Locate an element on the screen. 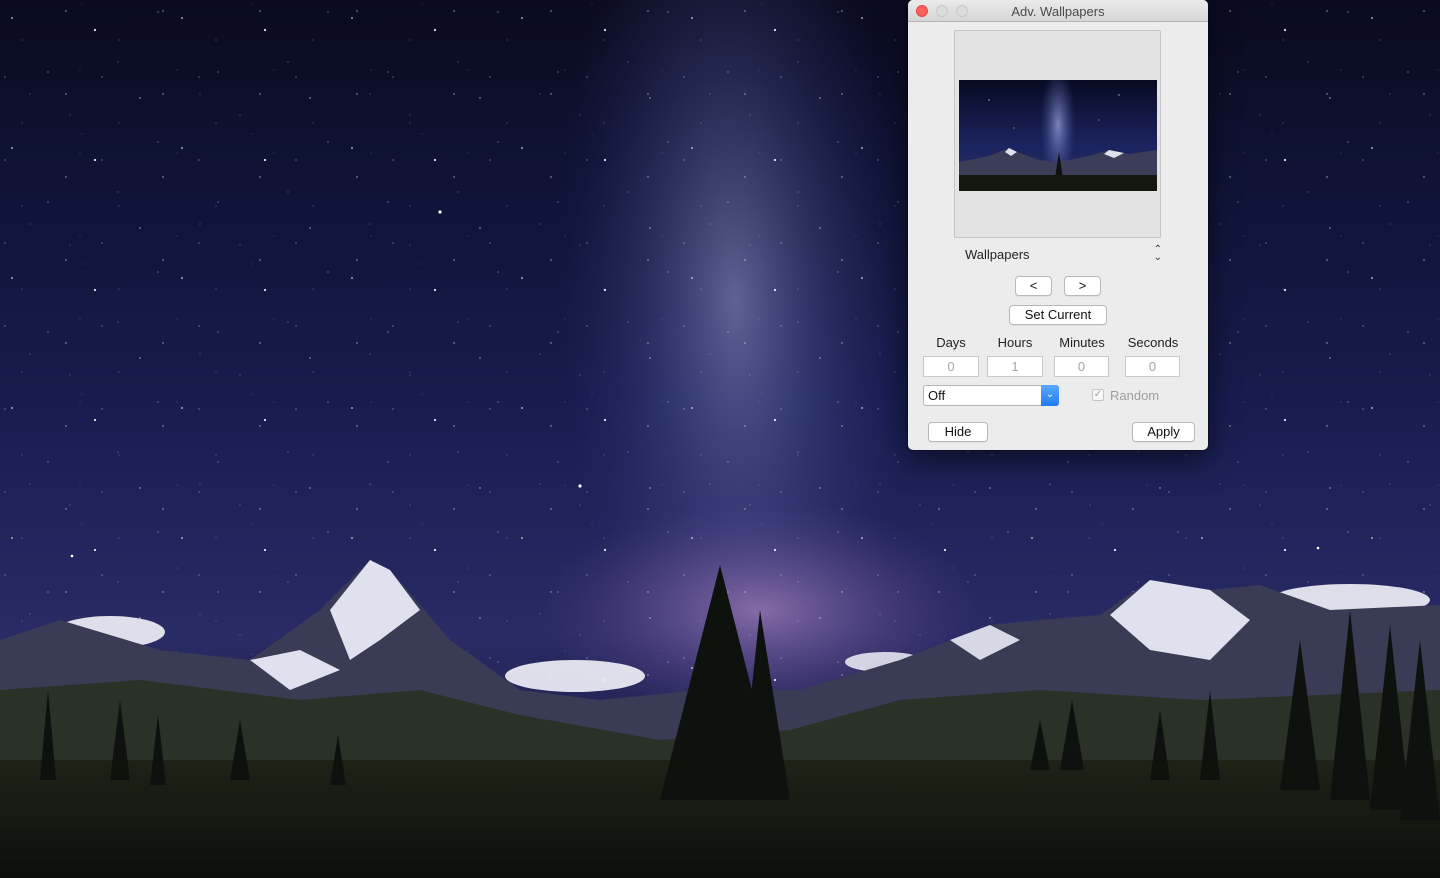 Image resolution: width=1440 pixels, height=878 pixels. title-bar: Adv. Wallpapers is located at coordinates (1058, 11).